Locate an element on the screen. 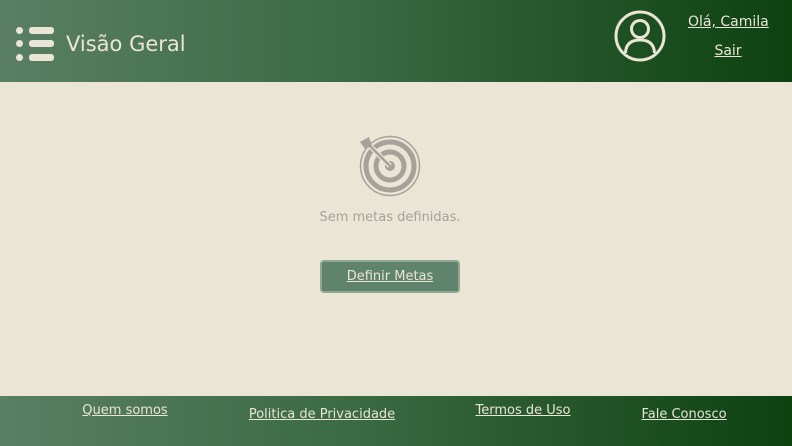 The width and height of the screenshot is (792, 446). logout-link: Sair is located at coordinates (728, 51).